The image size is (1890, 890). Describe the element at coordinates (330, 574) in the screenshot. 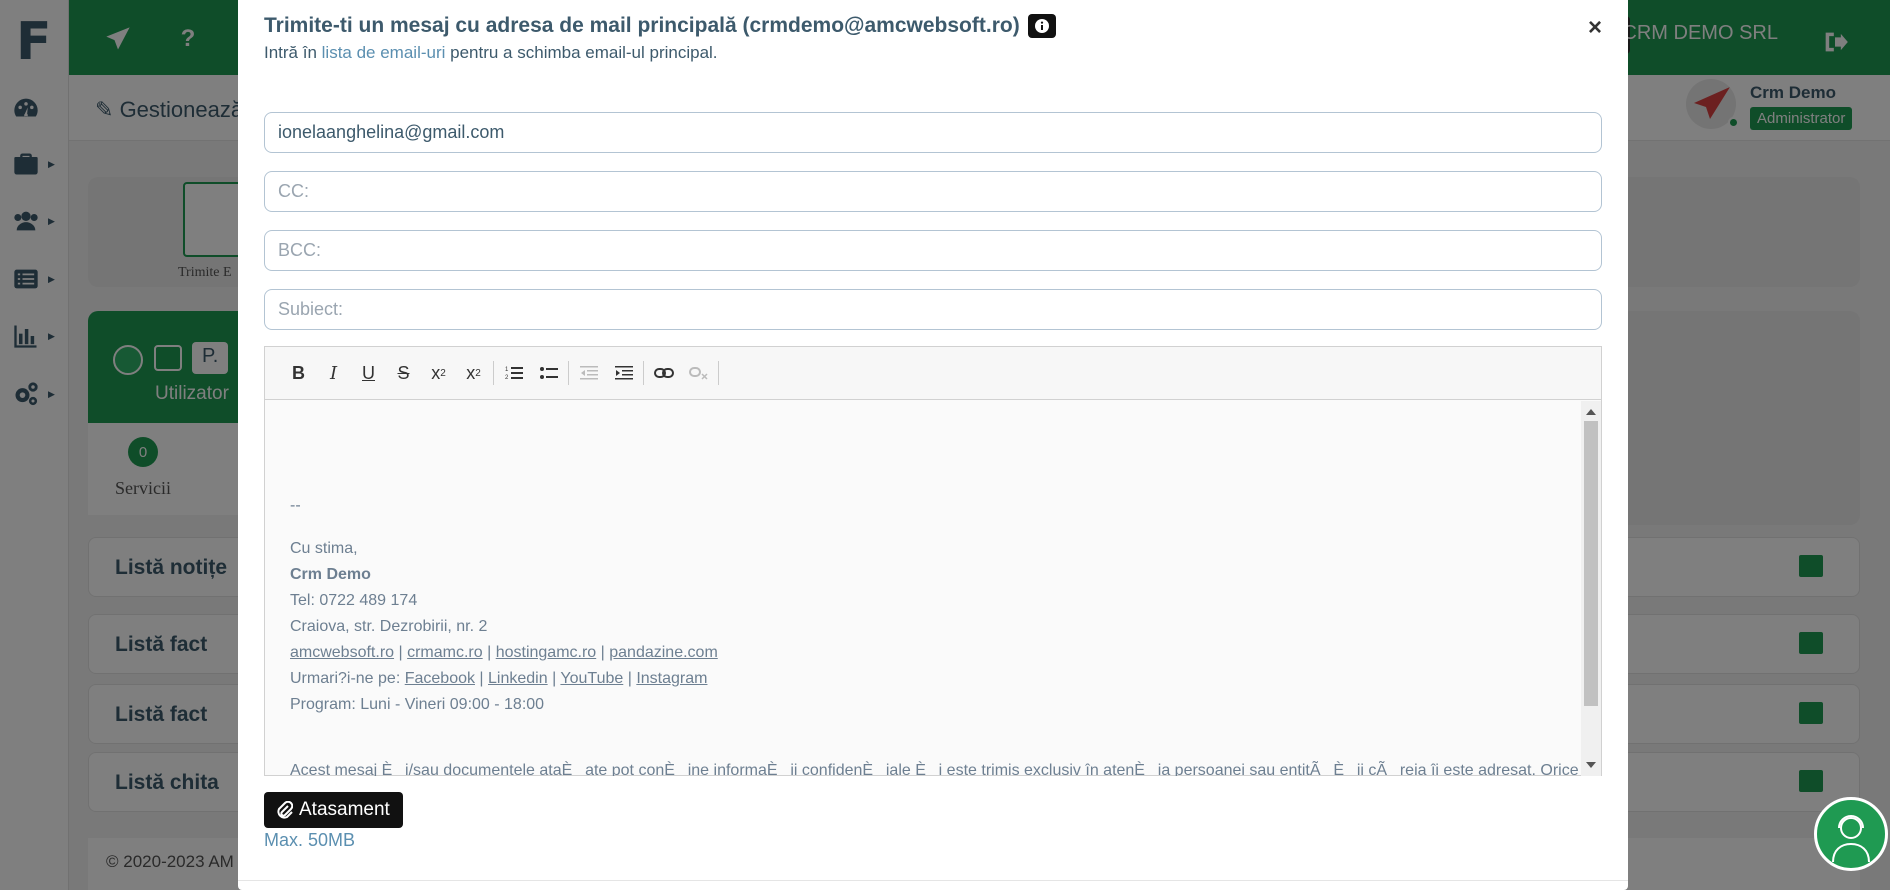

I see `signature-name: Crm Demo` at that location.